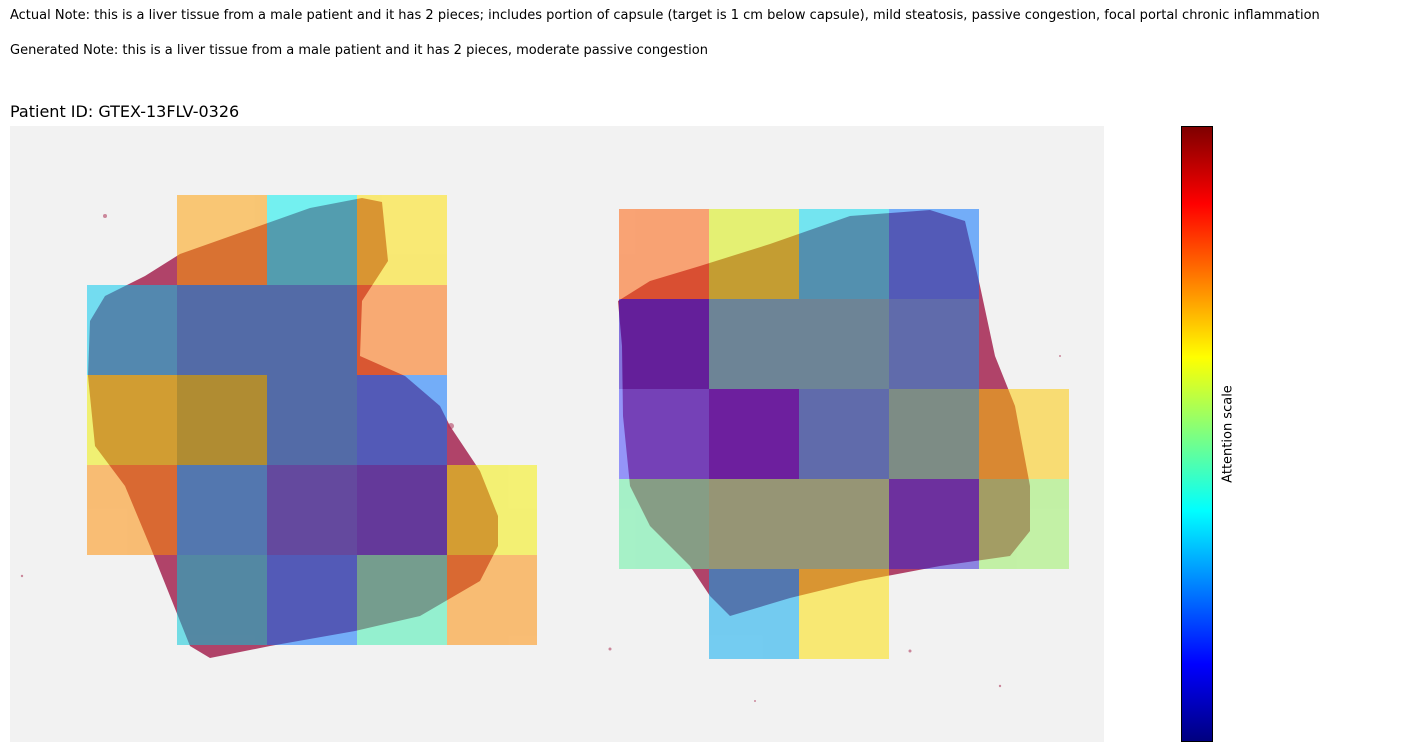  Describe the element at coordinates (125, 111) in the screenshot. I see `patient-id-title: Patient ID: GTEX-13FLV-0326` at that location.